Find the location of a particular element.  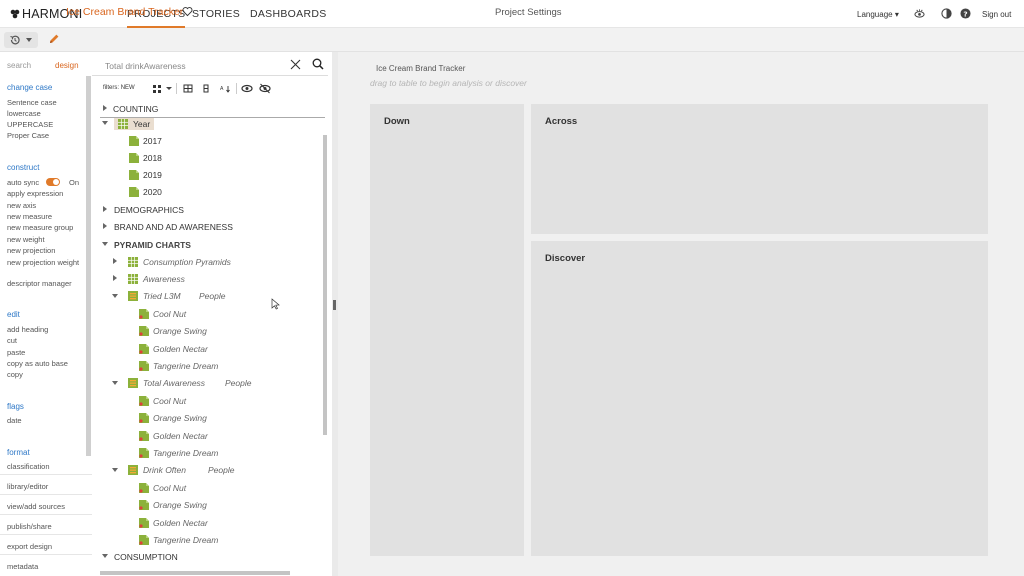

tree-vertical-scrollbar is located at coordinates (325, 285).